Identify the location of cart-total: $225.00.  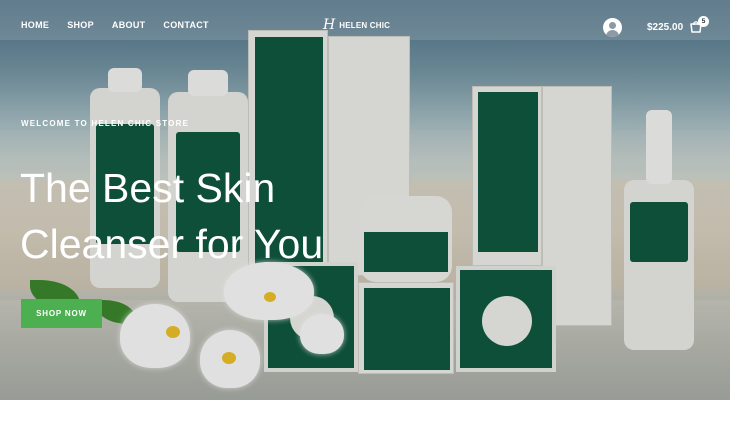
(665, 27).